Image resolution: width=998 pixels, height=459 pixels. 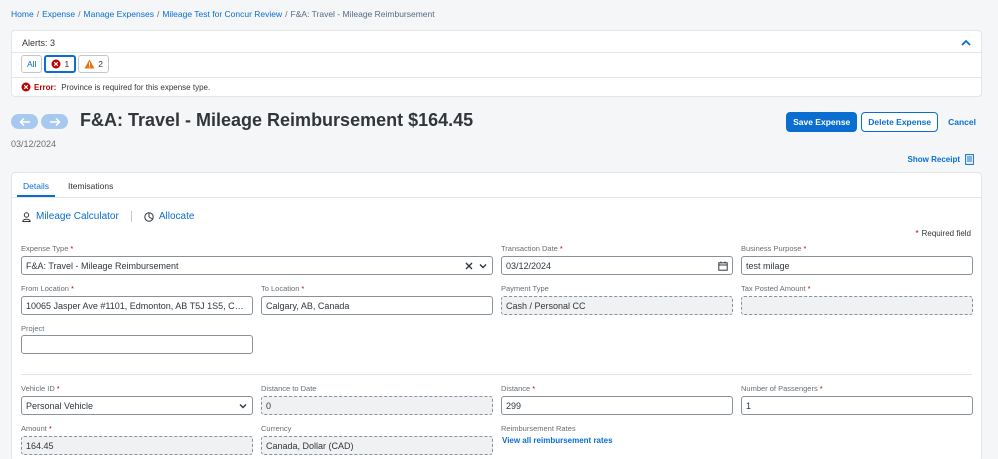 What do you see at coordinates (529, 265) in the screenshot?
I see `transaction-date-value: 03/12/2024` at bounding box center [529, 265].